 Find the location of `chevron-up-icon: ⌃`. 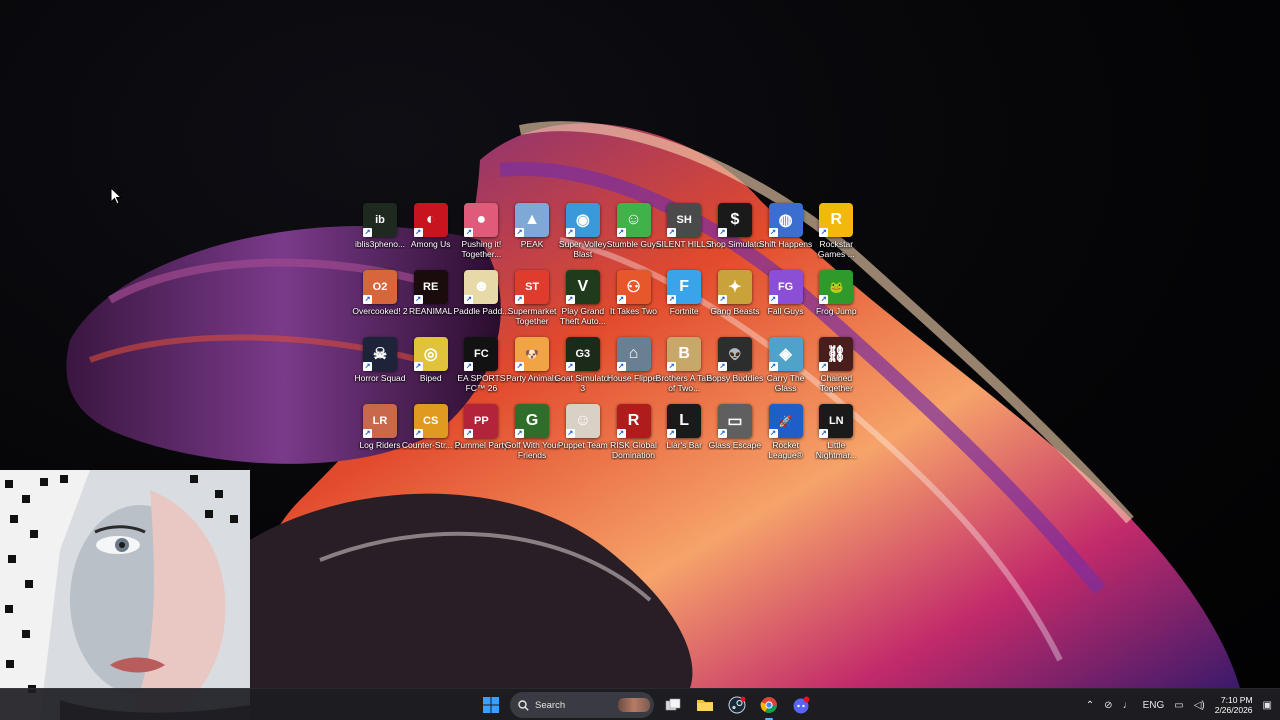

chevron-up-icon: ⌃ is located at coordinates (1090, 705).